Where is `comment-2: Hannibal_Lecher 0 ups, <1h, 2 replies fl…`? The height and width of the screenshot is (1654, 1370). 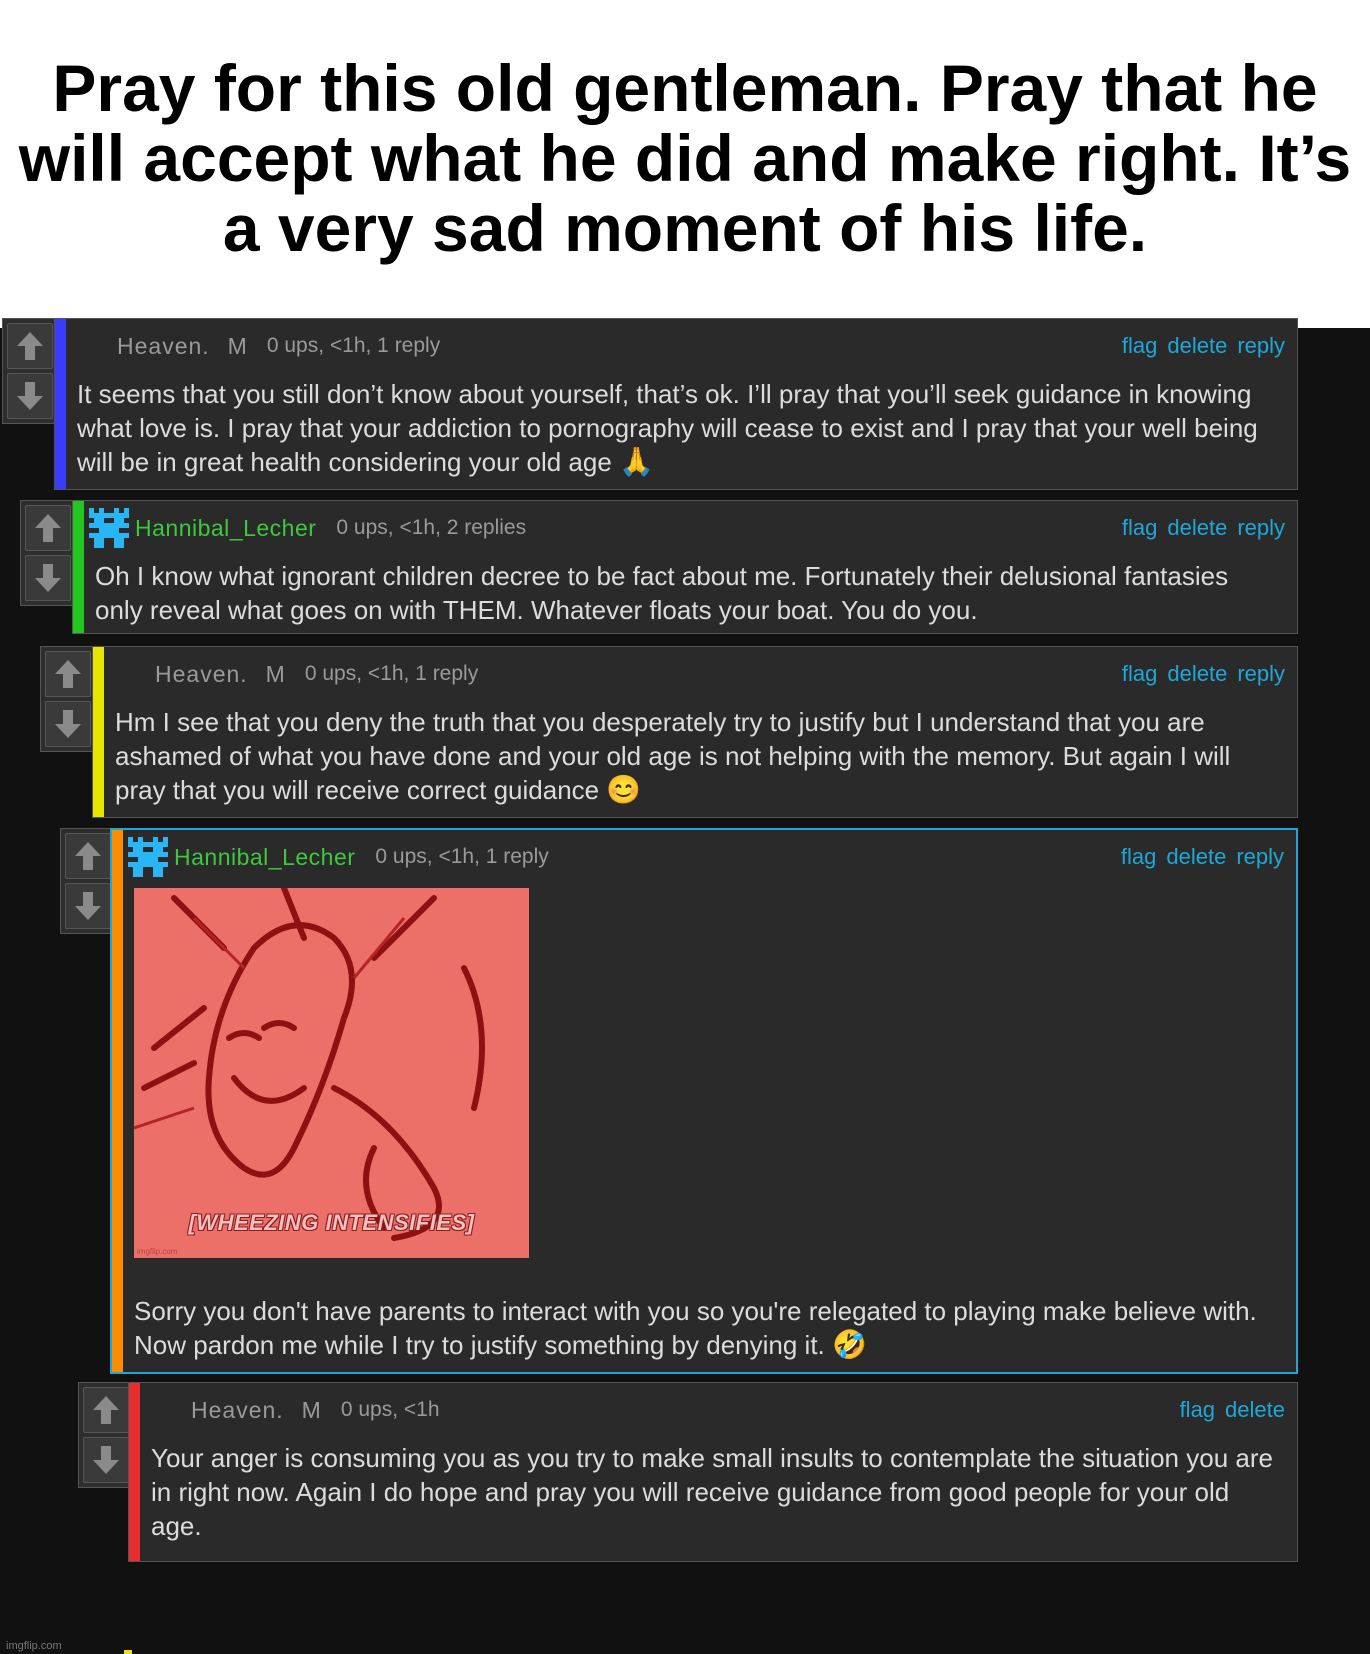 comment-2: Hannibal_Lecher 0 ups, <1h, 2 replies fl… is located at coordinates (659, 567).